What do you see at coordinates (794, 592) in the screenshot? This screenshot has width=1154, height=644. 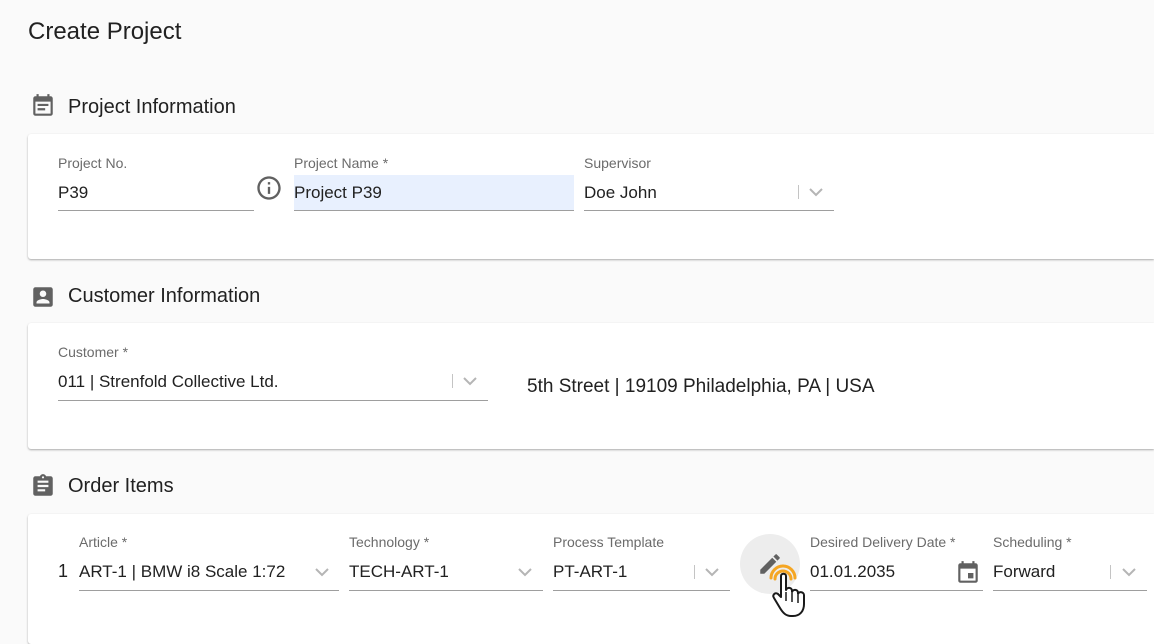 I see `hand-pointer-icon` at bounding box center [794, 592].